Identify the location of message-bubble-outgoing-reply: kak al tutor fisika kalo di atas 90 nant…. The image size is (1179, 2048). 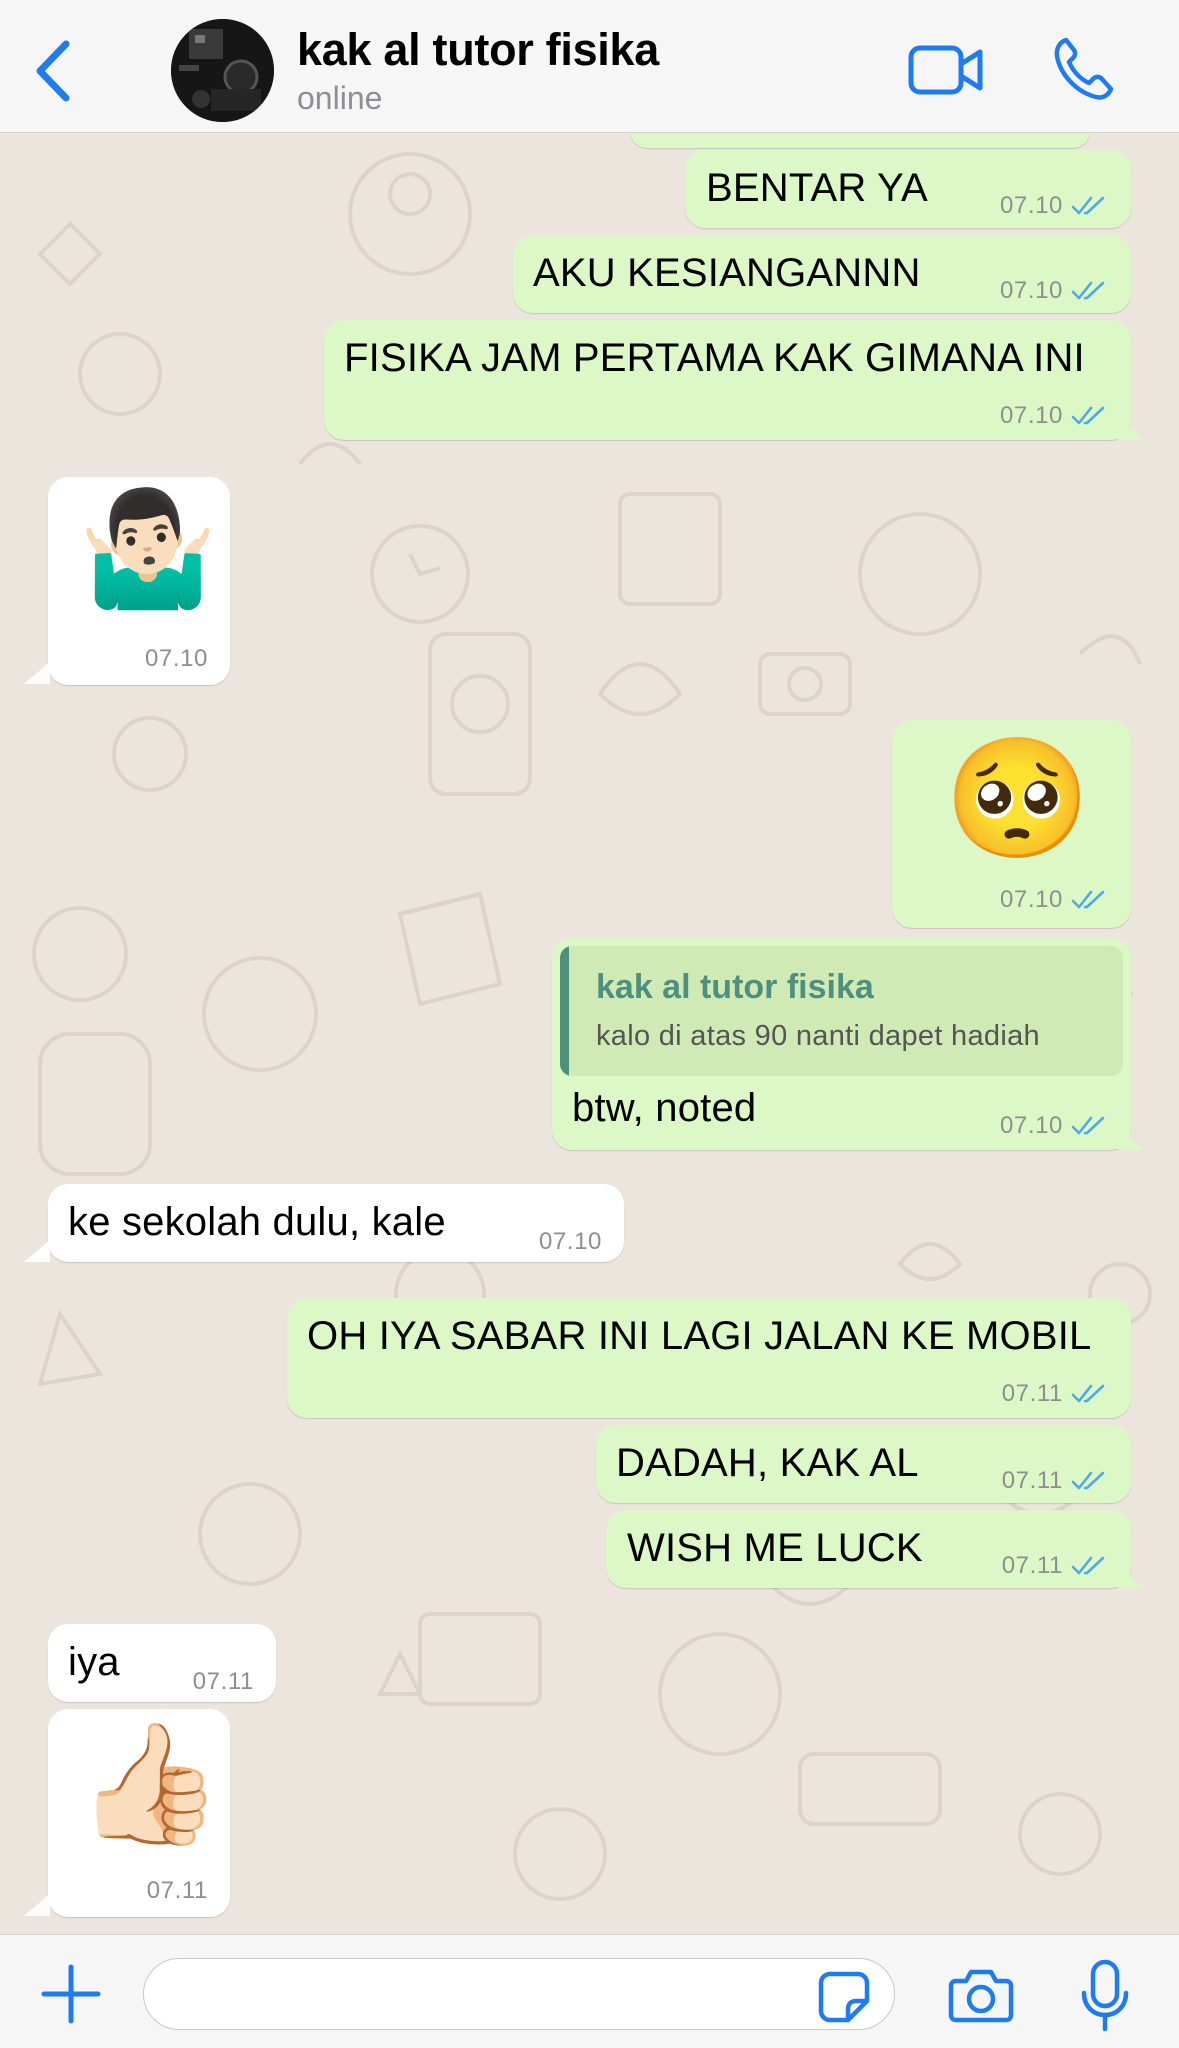
(841, 1044).